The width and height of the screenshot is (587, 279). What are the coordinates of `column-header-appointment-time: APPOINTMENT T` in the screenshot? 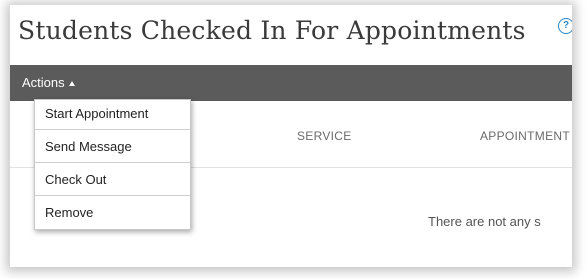 It's located at (526, 136).